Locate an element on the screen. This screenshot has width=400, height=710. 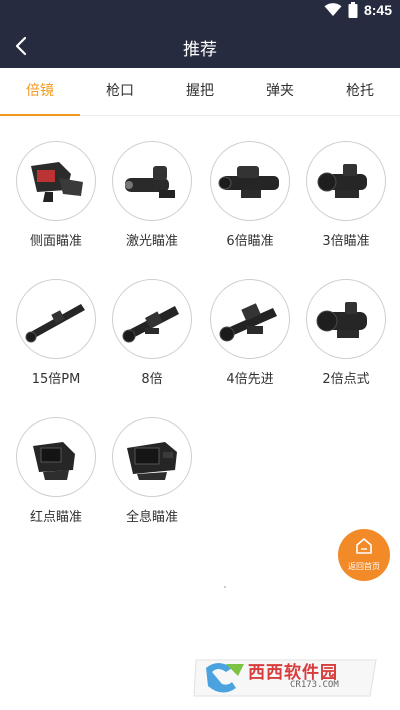
wifi-icon is located at coordinates (333, 9).